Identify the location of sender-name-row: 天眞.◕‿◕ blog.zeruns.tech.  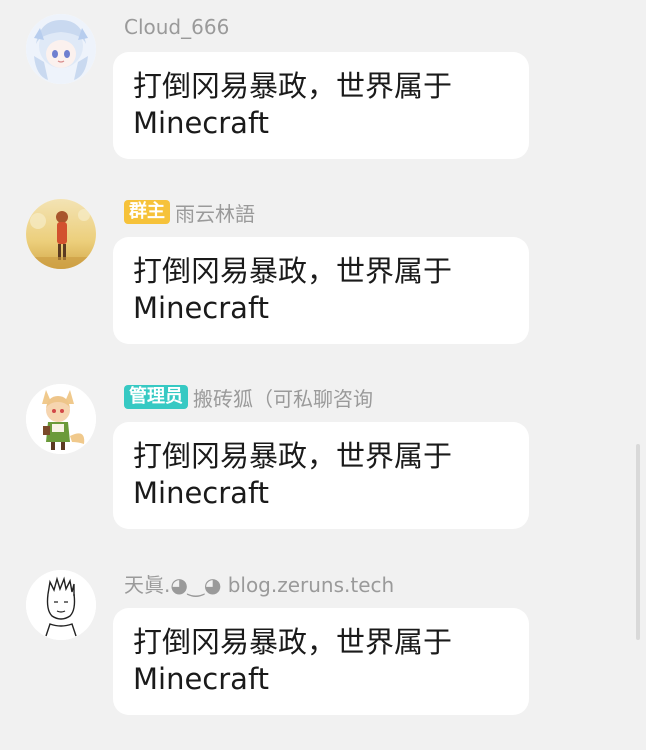
(259, 583).